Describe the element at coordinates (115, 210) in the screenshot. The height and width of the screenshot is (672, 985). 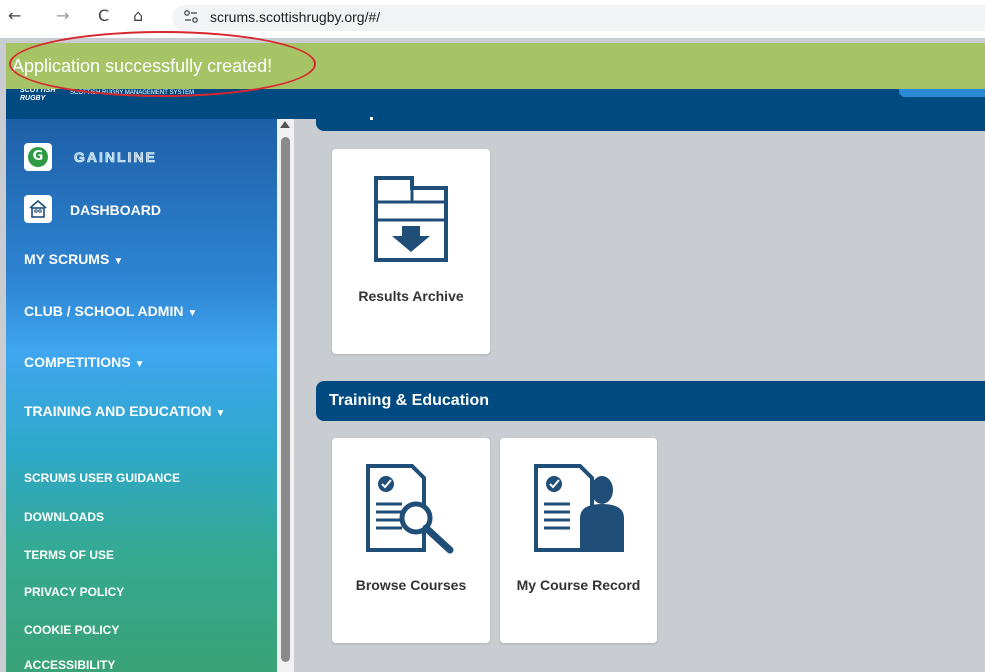
I see `dashboard-label: DASHBOARD` at that location.